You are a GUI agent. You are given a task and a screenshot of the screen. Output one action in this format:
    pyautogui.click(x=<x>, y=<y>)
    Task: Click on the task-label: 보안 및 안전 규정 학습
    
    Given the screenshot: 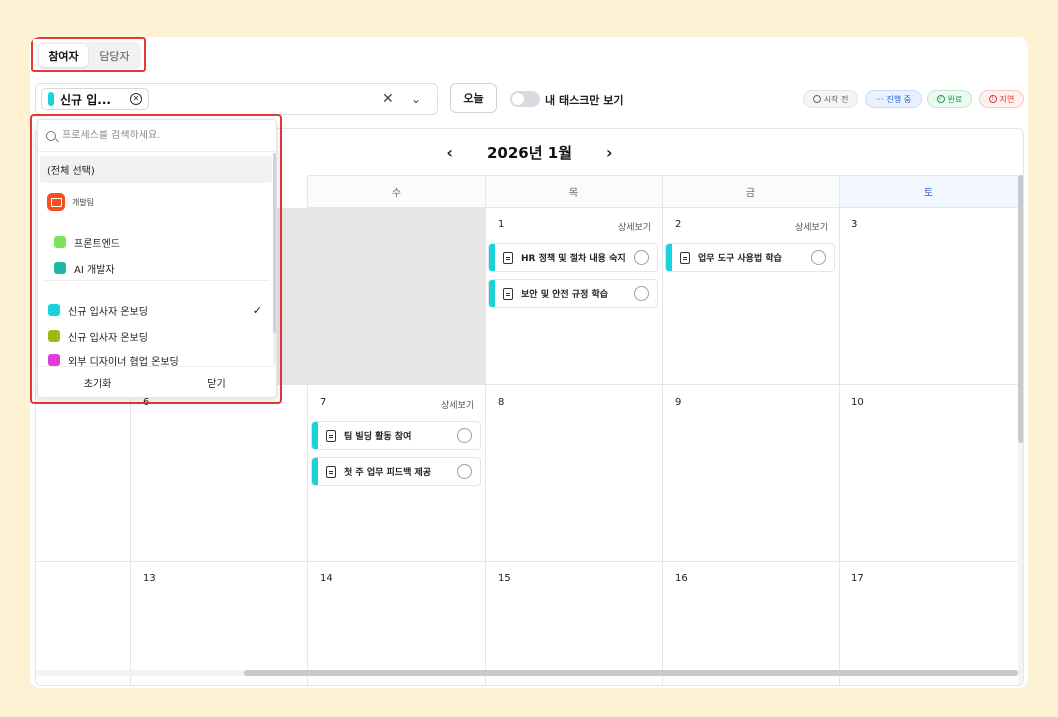 What is the action you would take?
    pyautogui.click(x=565, y=295)
    